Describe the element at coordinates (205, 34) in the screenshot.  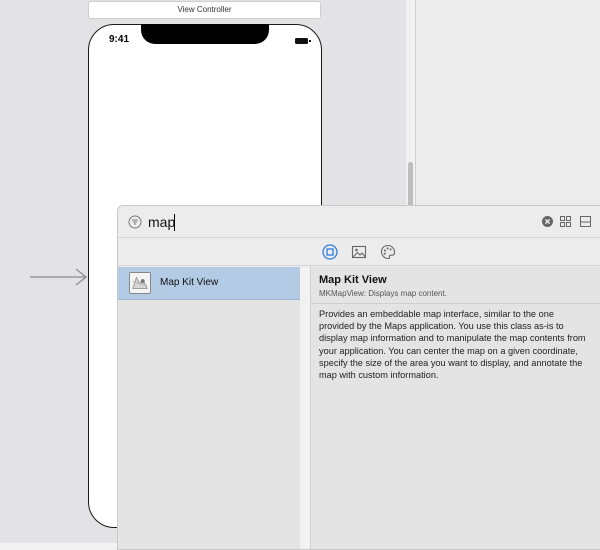
I see `device-notch` at that location.